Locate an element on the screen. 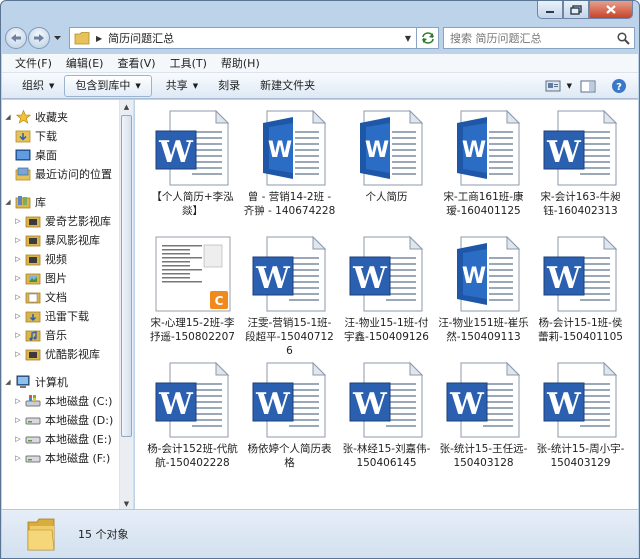 The height and width of the screenshot is (559, 640). file-name: 张-林经15-刘嘉伟-150406145 is located at coordinates (387, 456).